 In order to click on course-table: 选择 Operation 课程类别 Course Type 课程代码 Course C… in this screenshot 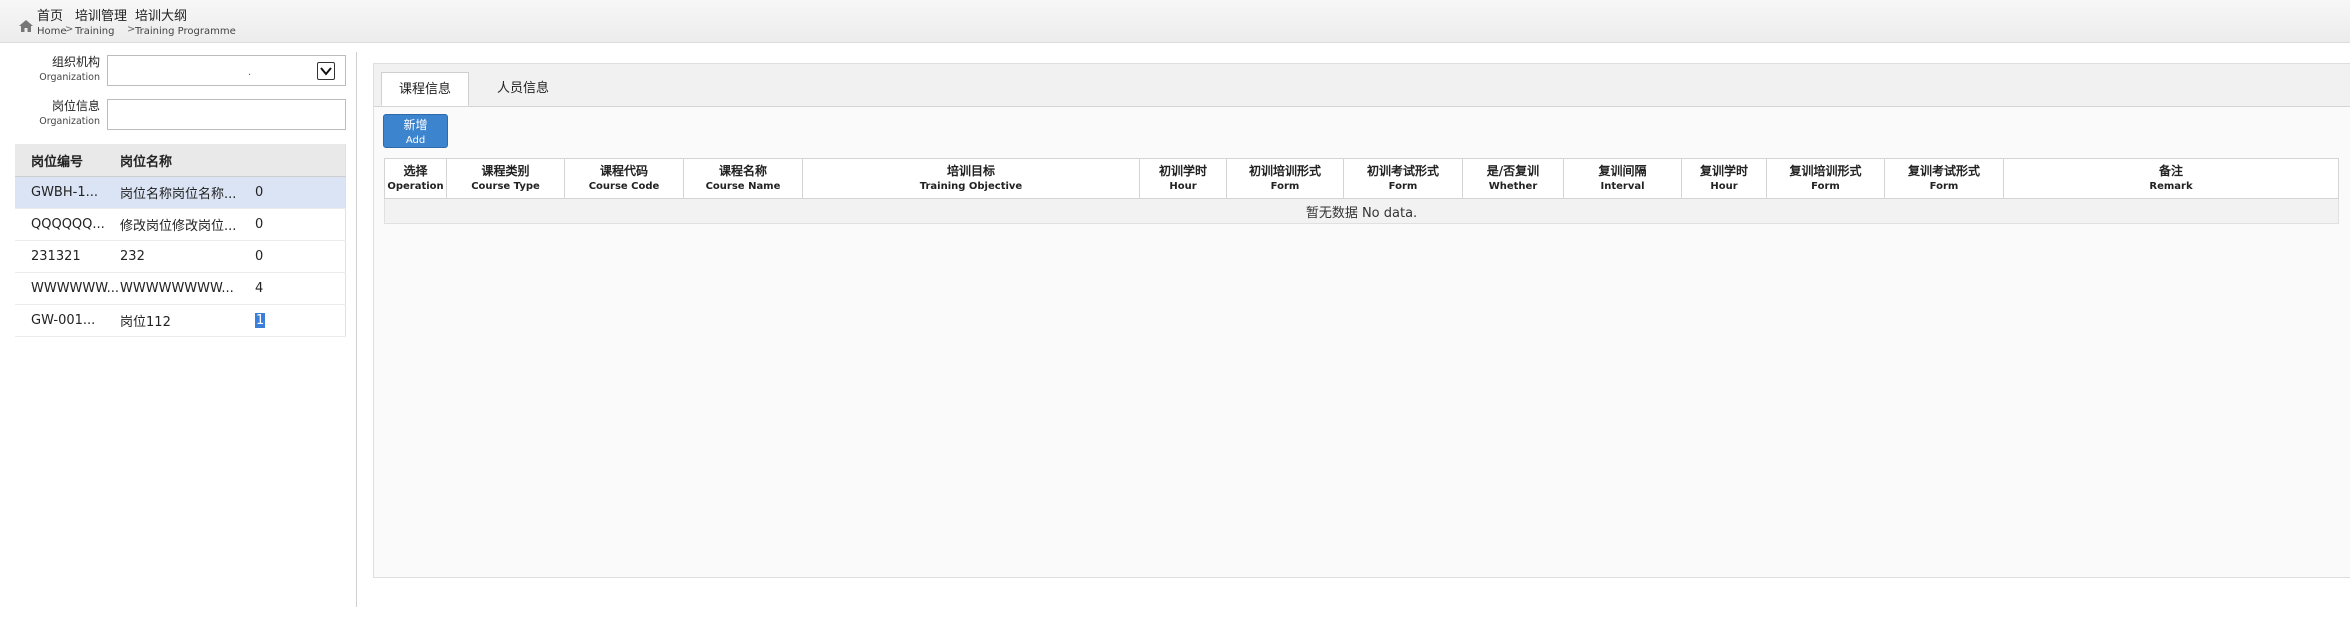, I will do `click(1361, 191)`.